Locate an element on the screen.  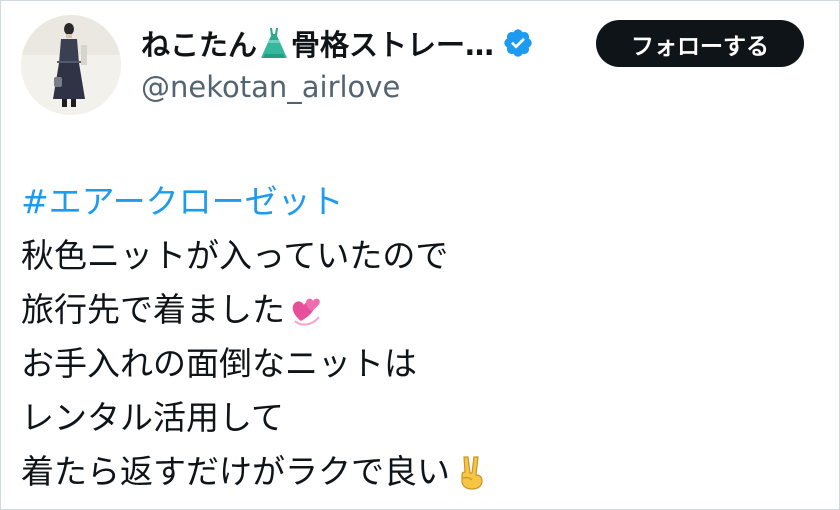
tweet-line: 秋色ニットが入っていたので is located at coordinates (421, 256).